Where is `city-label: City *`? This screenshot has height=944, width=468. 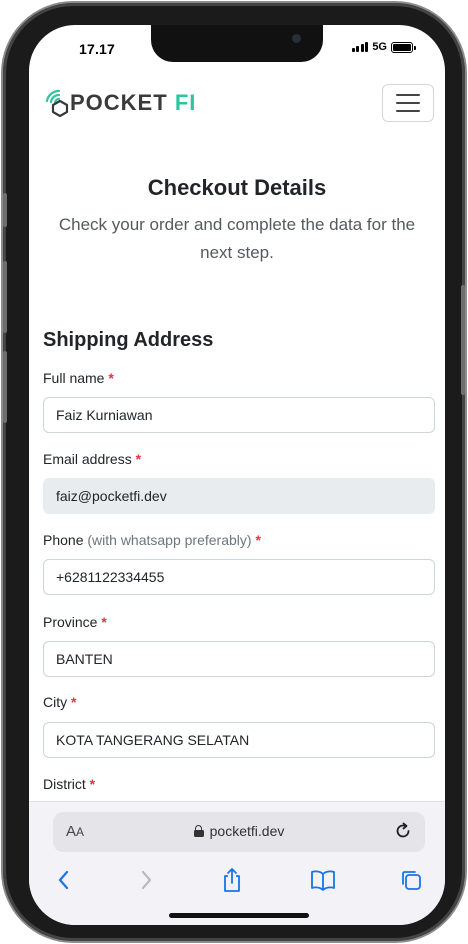
city-label: City * is located at coordinates (59, 702).